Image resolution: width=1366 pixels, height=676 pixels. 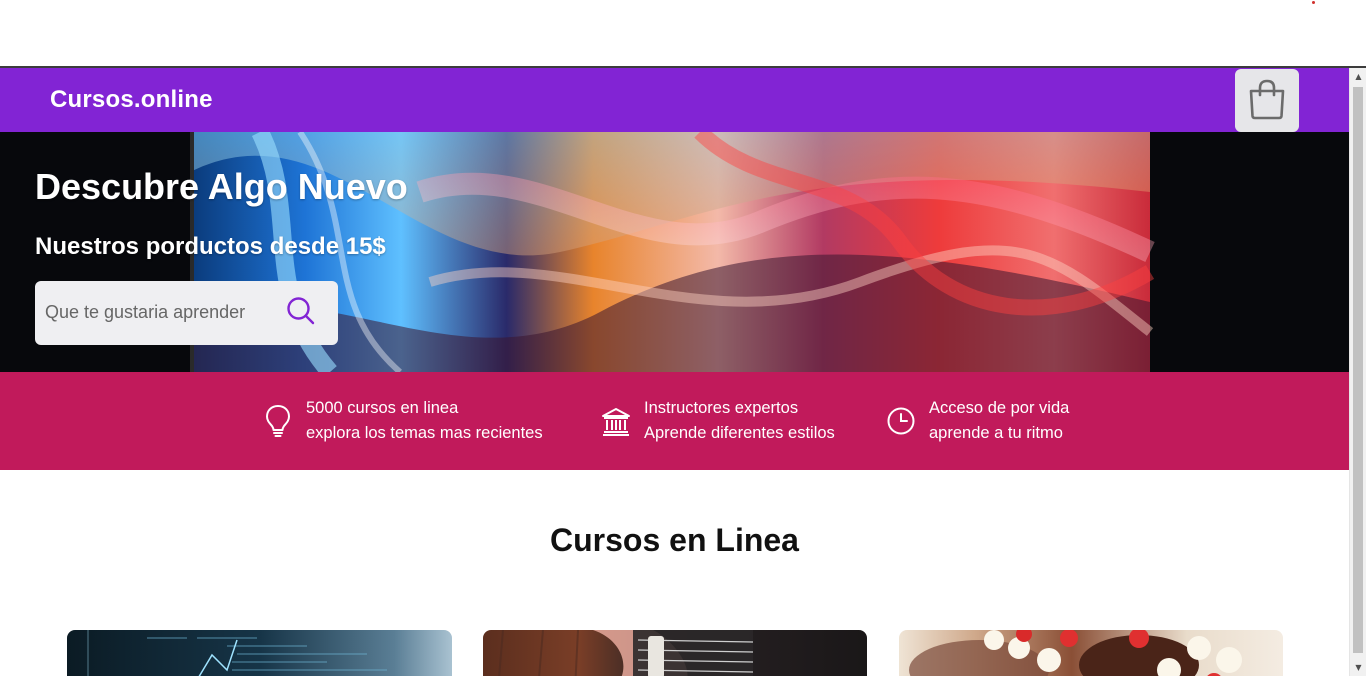 What do you see at coordinates (155, 312) in the screenshot?
I see `search-input` at bounding box center [155, 312].